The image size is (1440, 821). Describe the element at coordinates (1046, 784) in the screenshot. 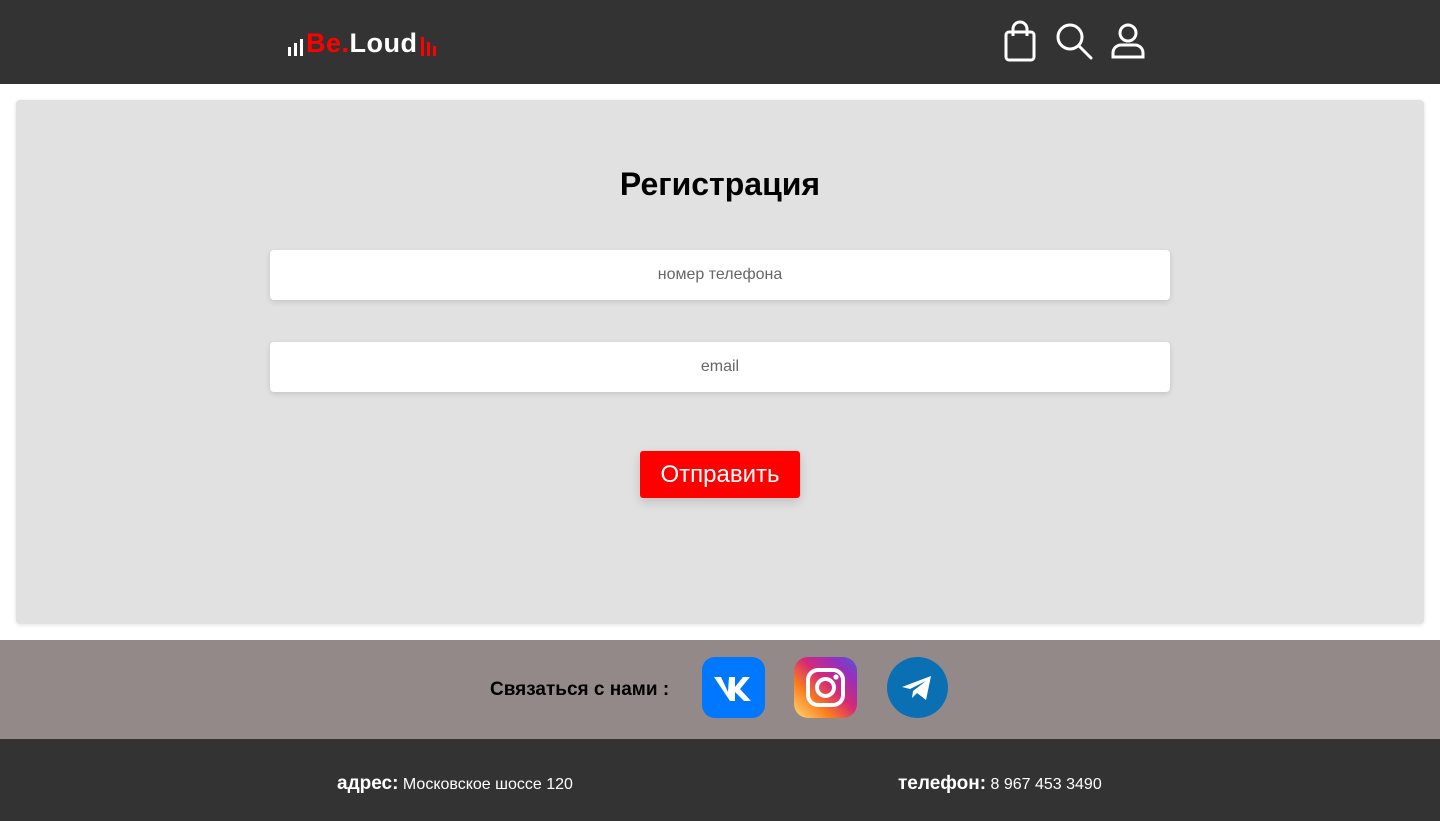

I see `phone-value: 8 967 453 3490` at that location.